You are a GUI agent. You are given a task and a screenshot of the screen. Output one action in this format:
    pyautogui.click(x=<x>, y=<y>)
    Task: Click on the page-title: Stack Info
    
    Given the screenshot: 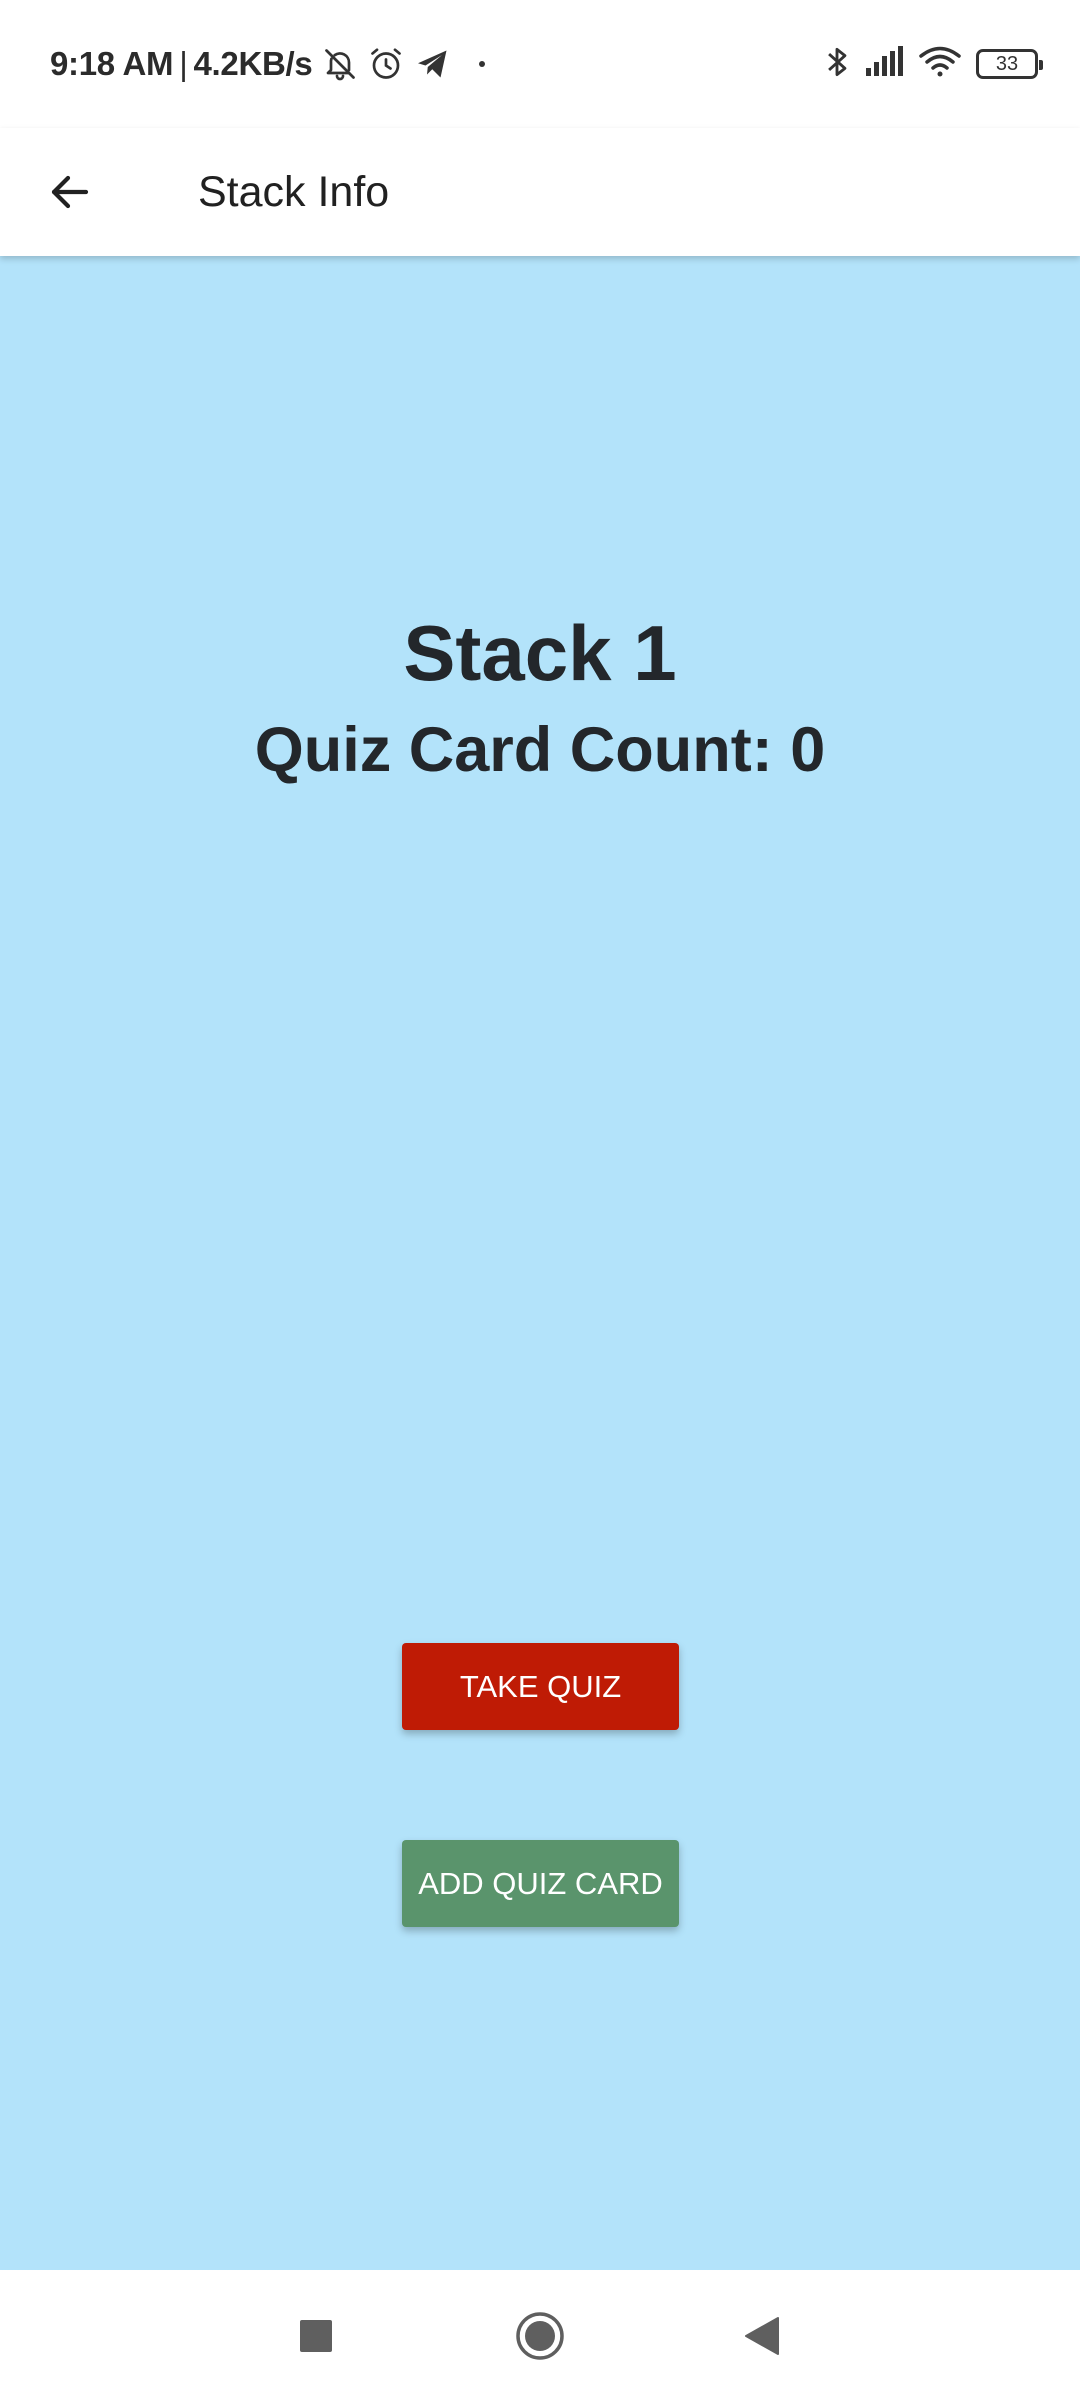 What is the action you would take?
    pyautogui.click(x=294, y=192)
    